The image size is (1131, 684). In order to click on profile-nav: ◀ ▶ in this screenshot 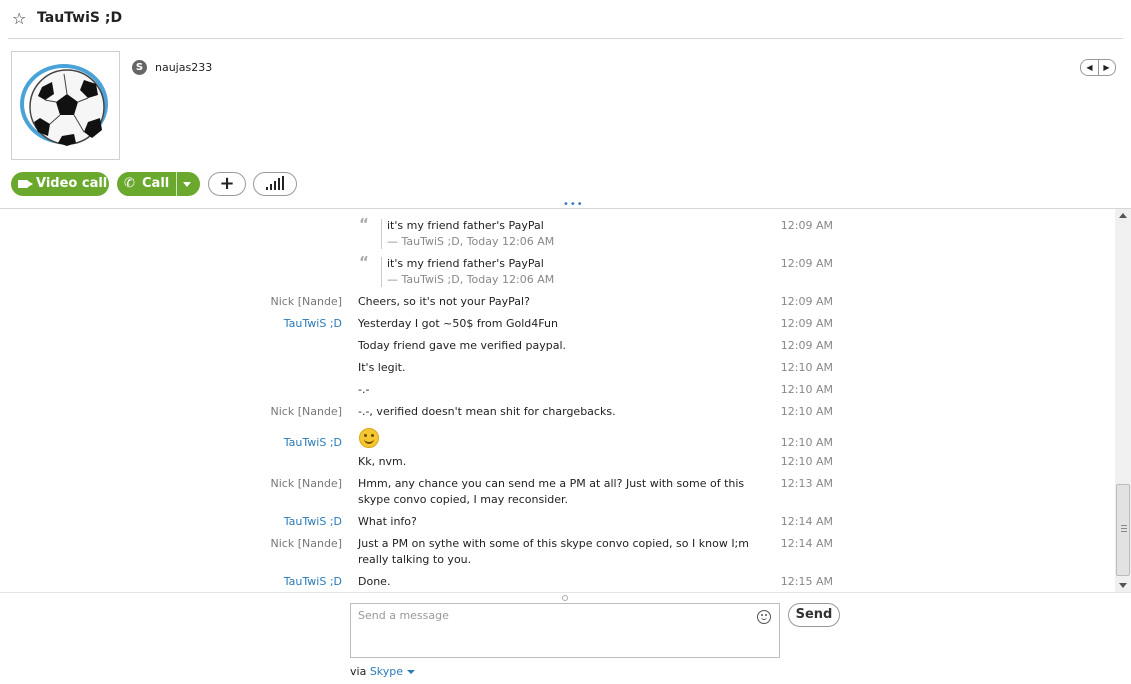, I will do `click(1098, 67)`.